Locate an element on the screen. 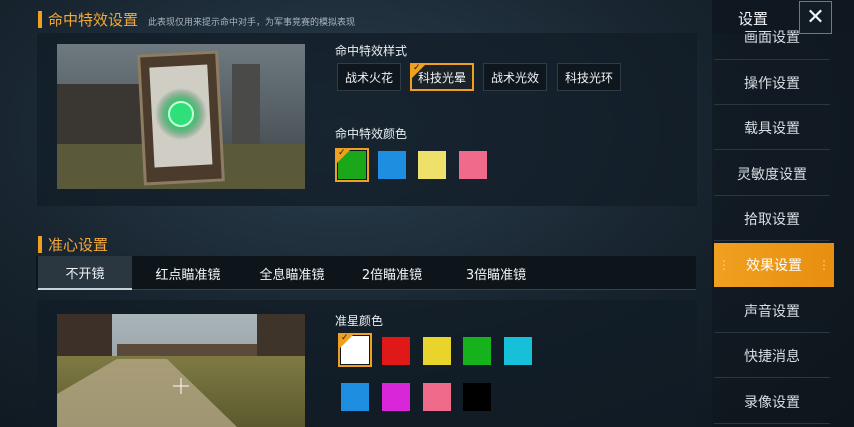 Image resolution: width=854 pixels, height=427 pixels. tab-label: 红点瞄准镜 is located at coordinates (188, 275).